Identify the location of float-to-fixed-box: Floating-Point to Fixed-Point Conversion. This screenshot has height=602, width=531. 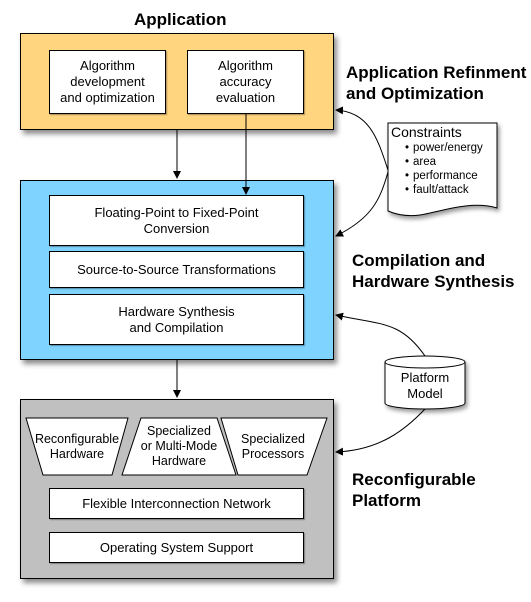
(176, 220).